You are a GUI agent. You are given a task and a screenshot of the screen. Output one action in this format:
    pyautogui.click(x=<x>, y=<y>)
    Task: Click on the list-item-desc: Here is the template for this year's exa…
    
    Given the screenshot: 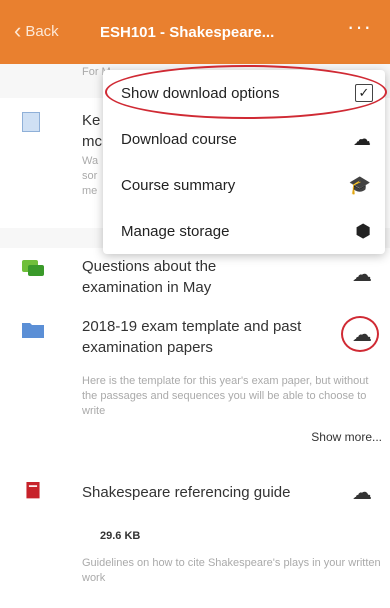 What is the action you would take?
    pyautogui.click(x=225, y=396)
    